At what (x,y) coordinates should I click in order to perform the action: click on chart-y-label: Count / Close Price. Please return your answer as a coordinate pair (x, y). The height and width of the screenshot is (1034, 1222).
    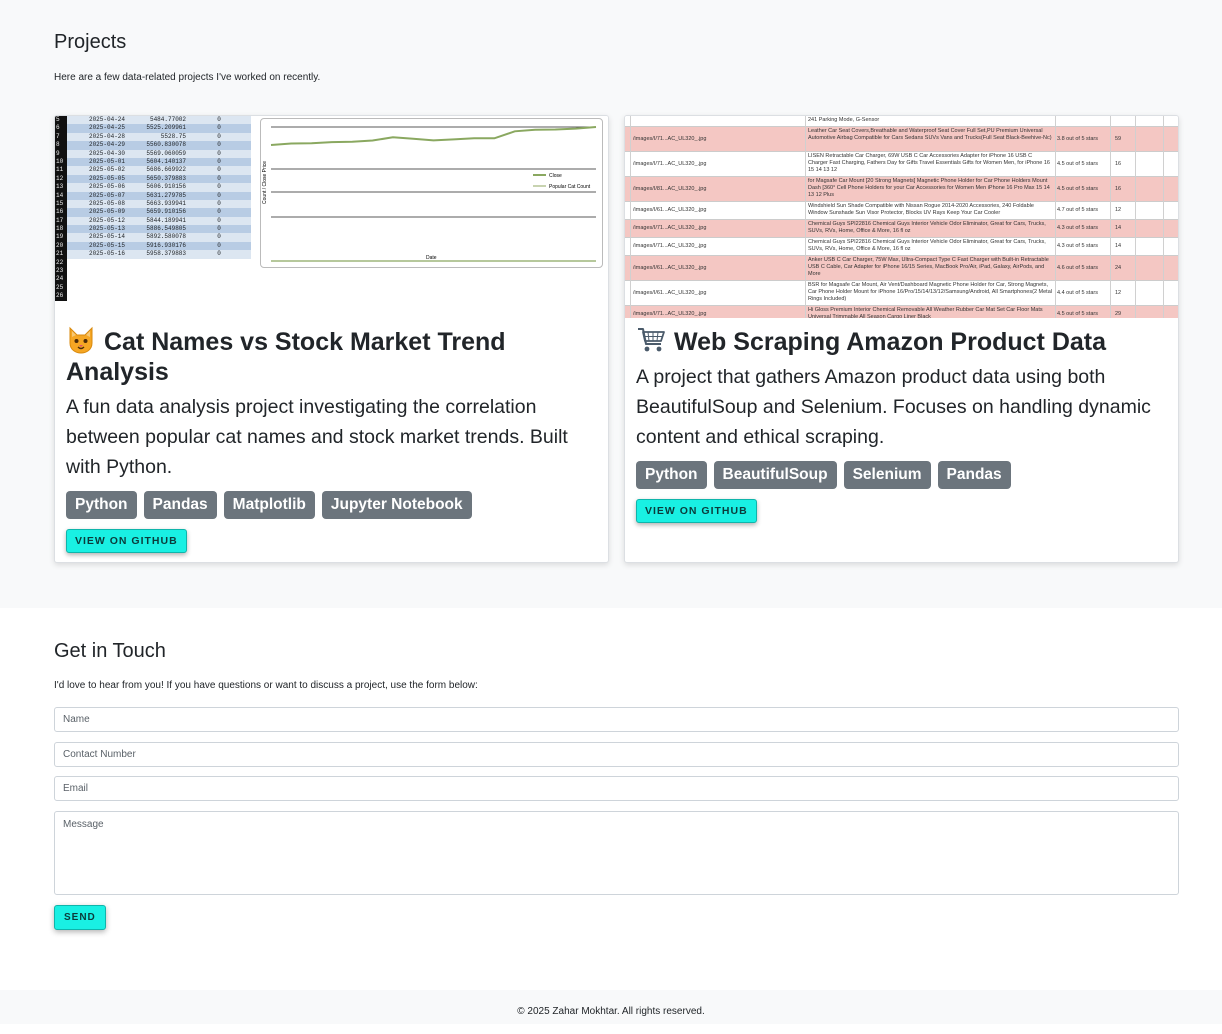
    Looking at the image, I should click on (265, 182).